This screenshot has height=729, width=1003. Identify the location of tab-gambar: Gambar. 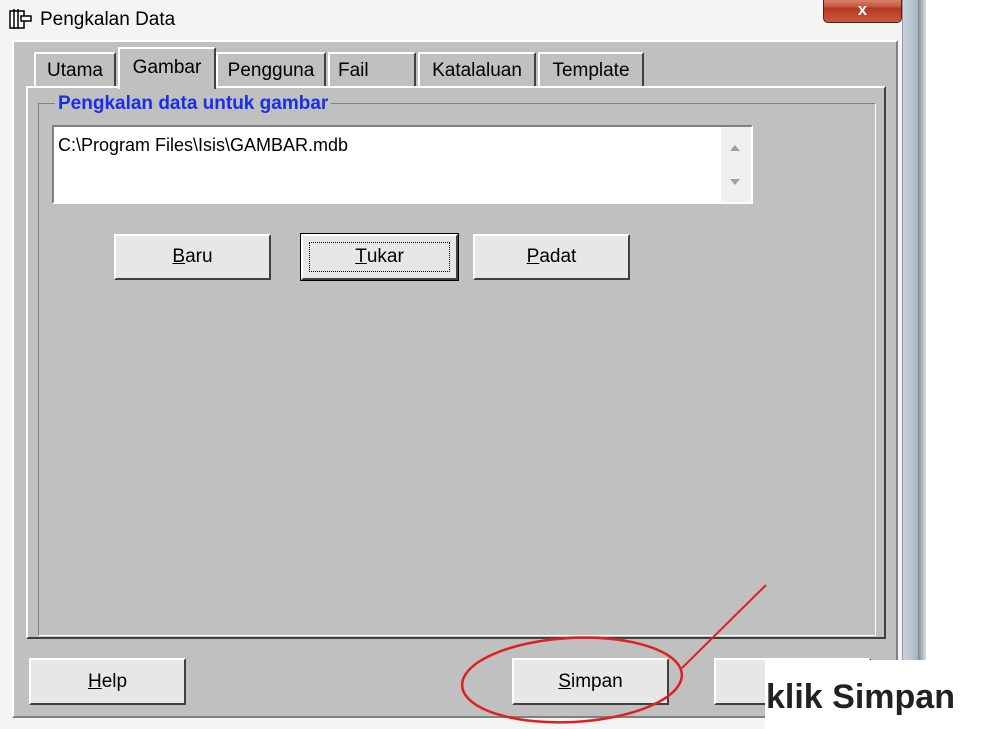
(167, 68).